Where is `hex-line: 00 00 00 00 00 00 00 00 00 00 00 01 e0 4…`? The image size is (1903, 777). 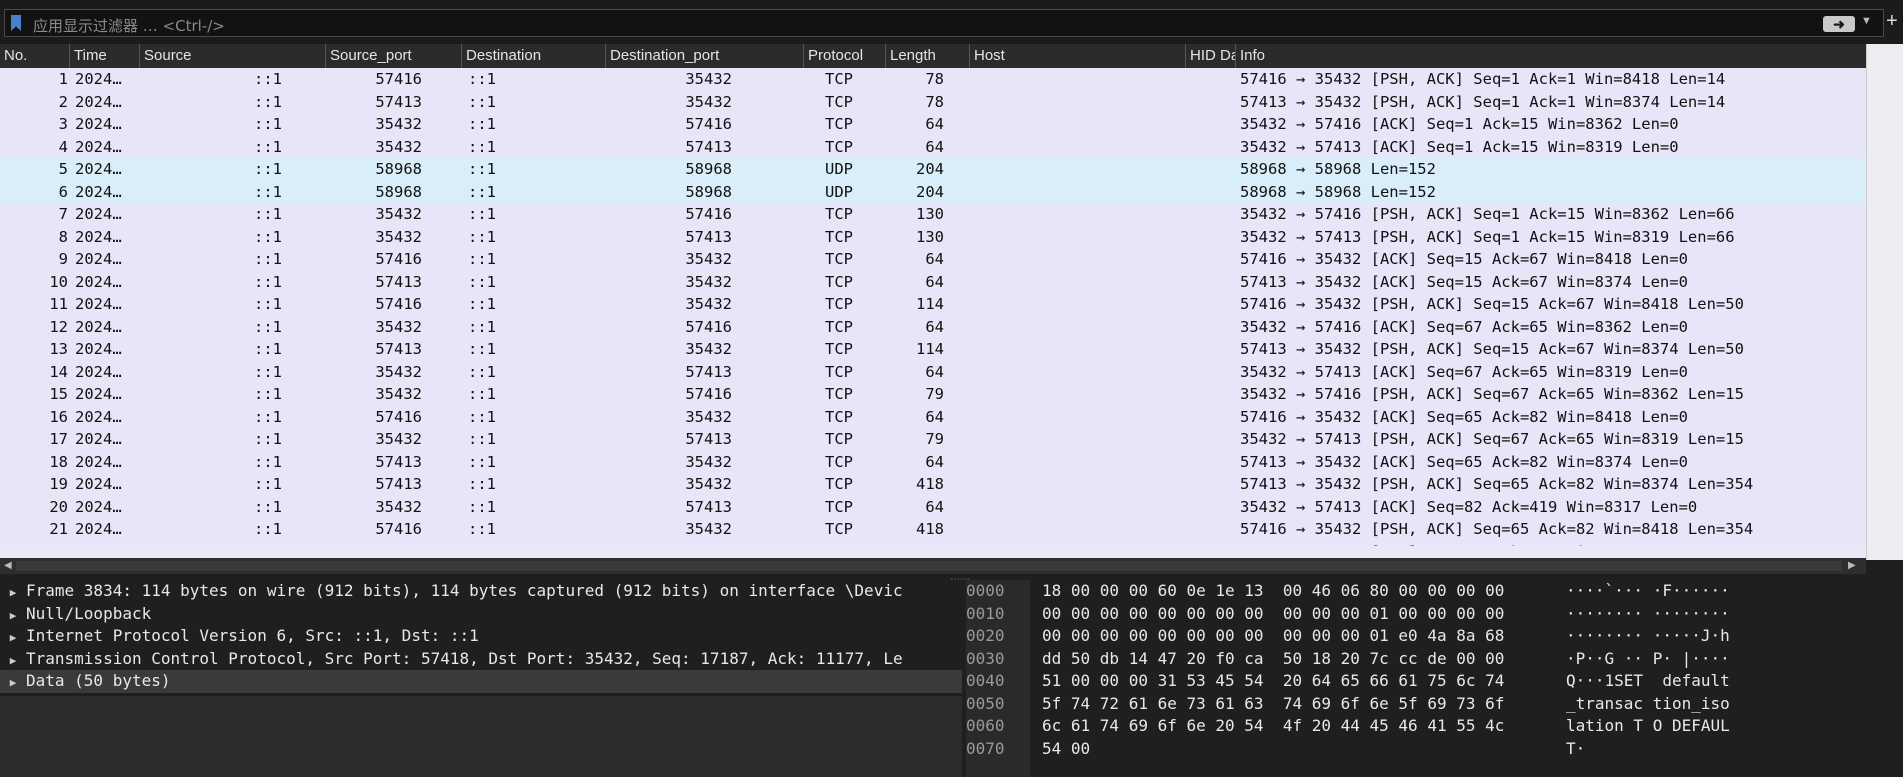 hex-line: 00 00 00 00 00 00 00 00 00 00 00 01 e0 4… is located at coordinates (1273, 636).